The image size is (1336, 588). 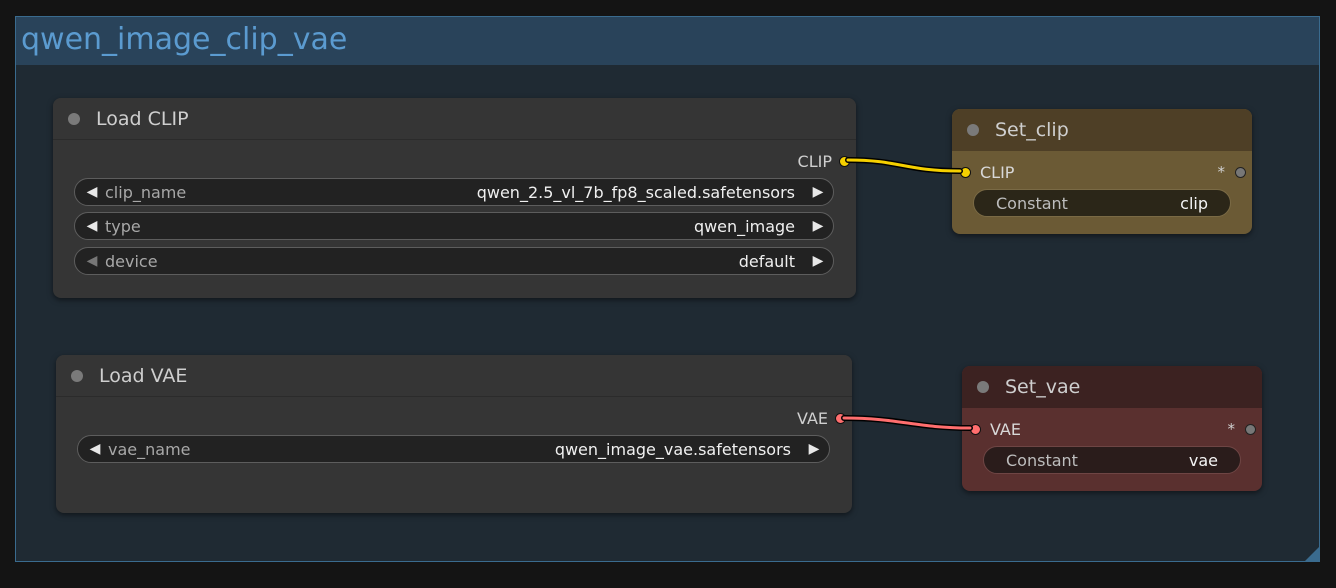 I want to click on links-layer, so click(x=907, y=294).